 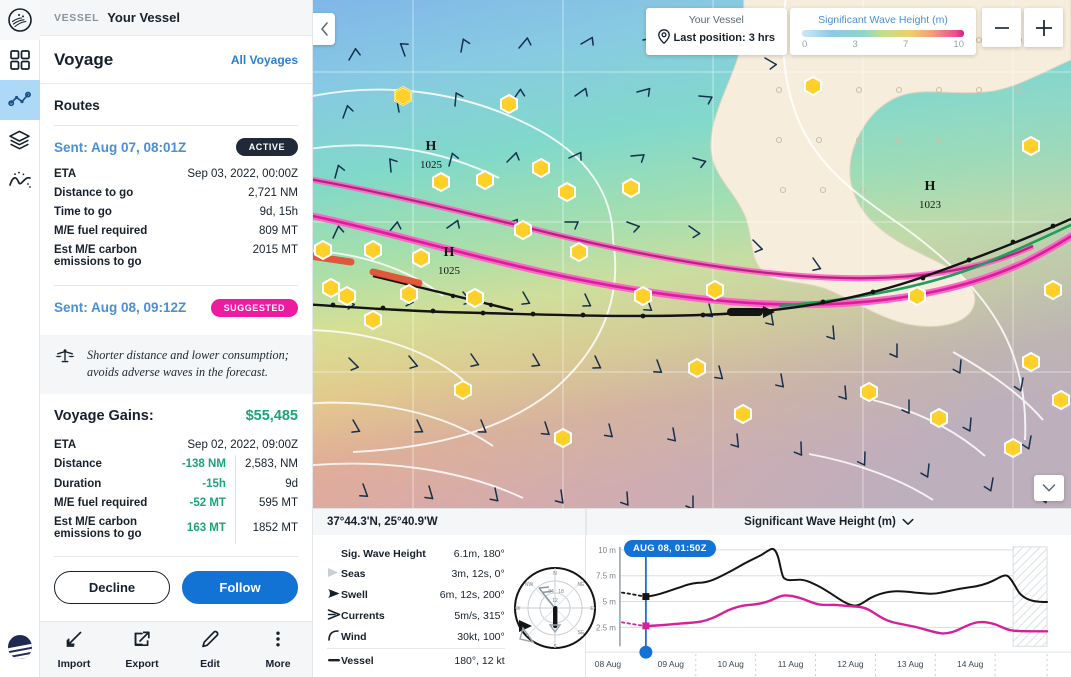 I want to click on decline-button: Decline, so click(x=112, y=587).